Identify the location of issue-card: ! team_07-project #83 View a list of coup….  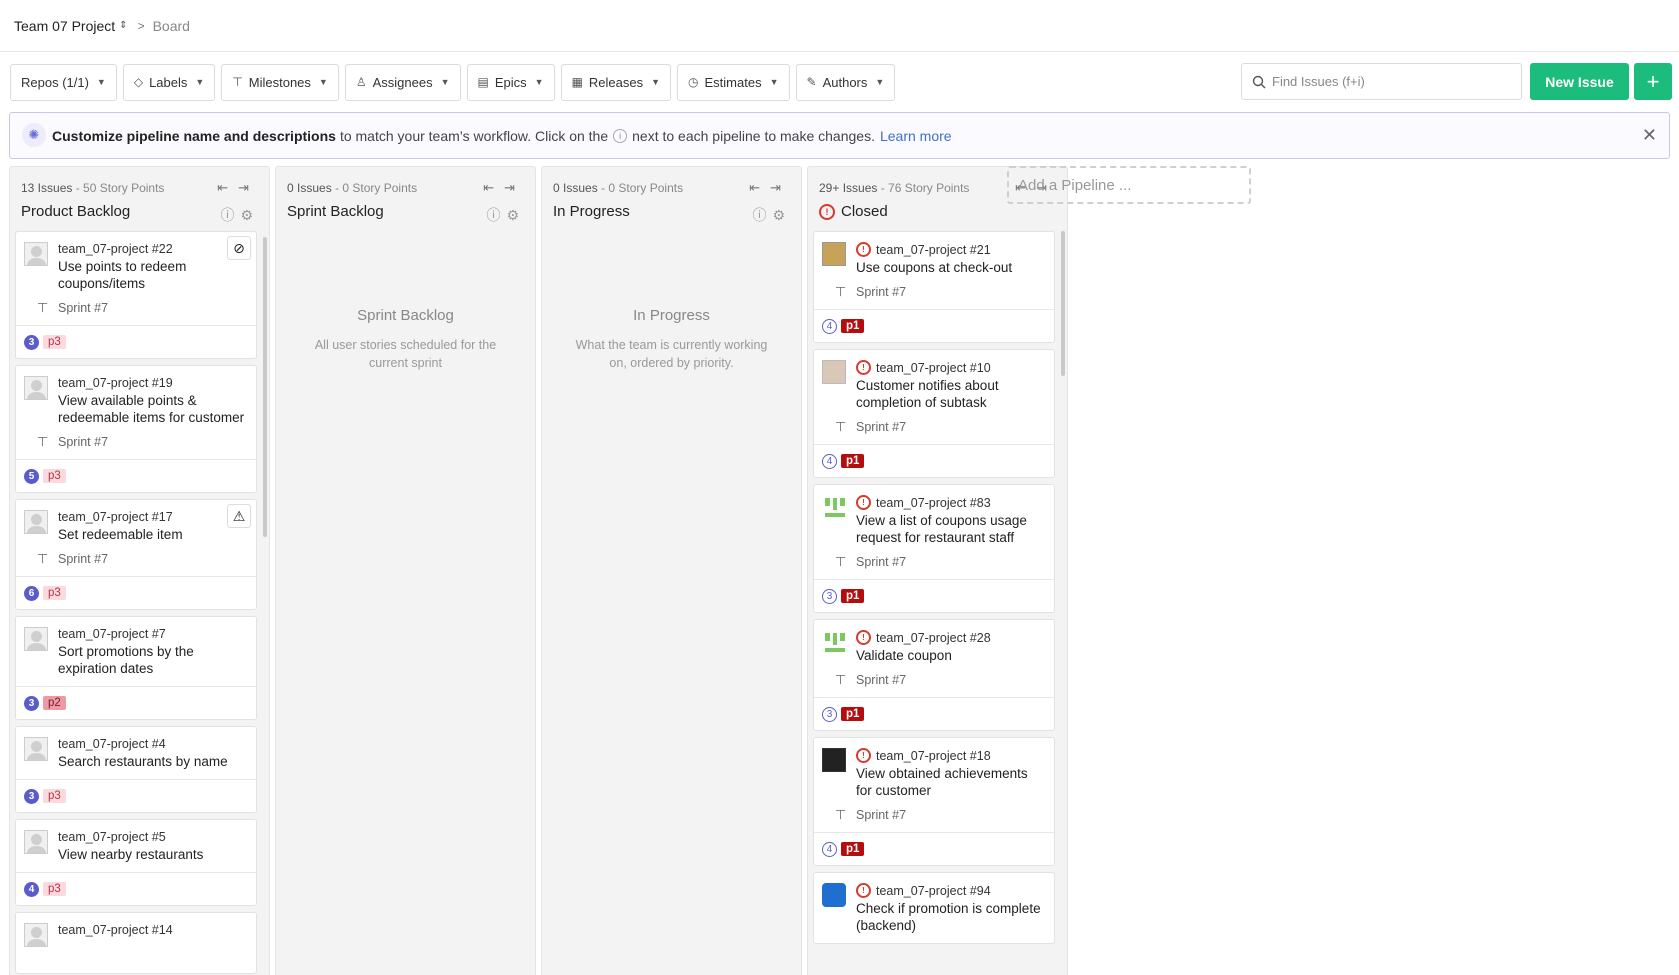
(934, 548).